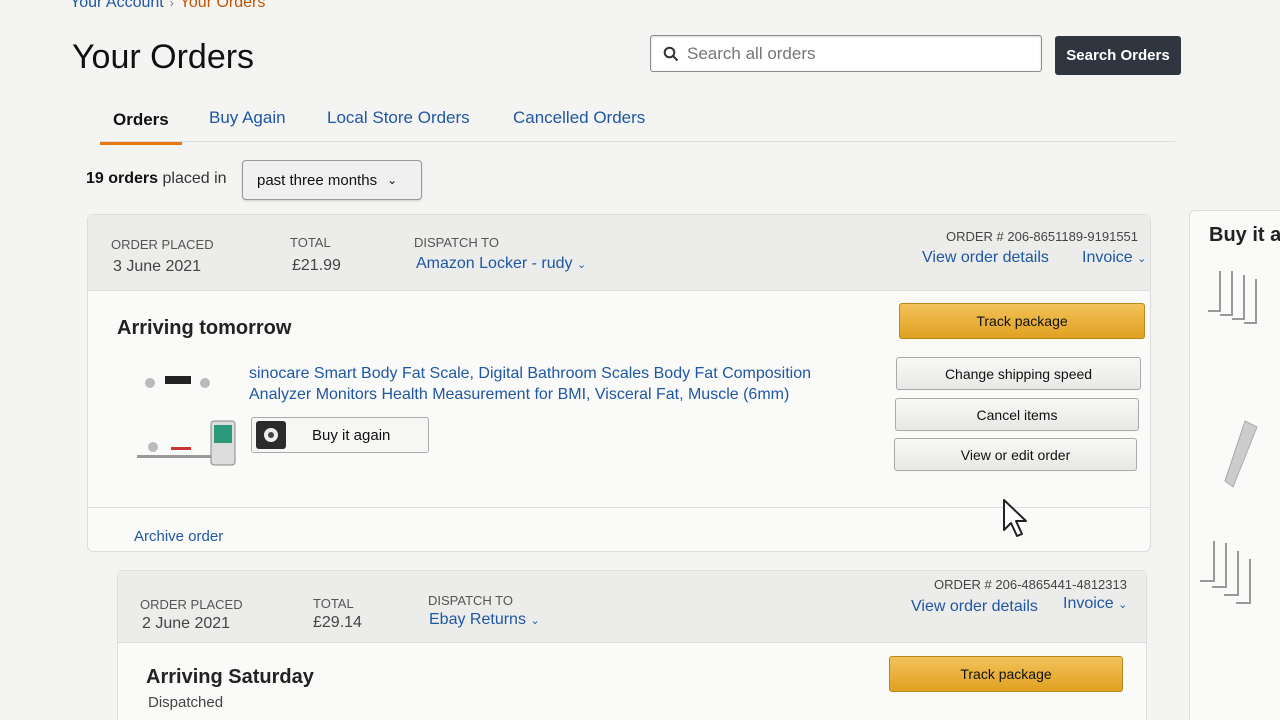  I want to click on breadcrumb-your-account: Your Account, so click(117, 5).